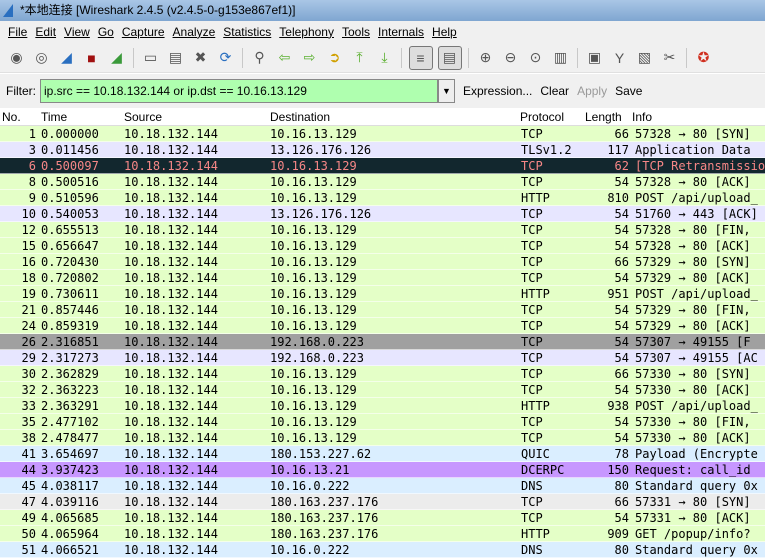 The height and width of the screenshot is (558, 765). Describe the element at coordinates (693, 150) in the screenshot. I see `cell-info: Application Data` at that location.